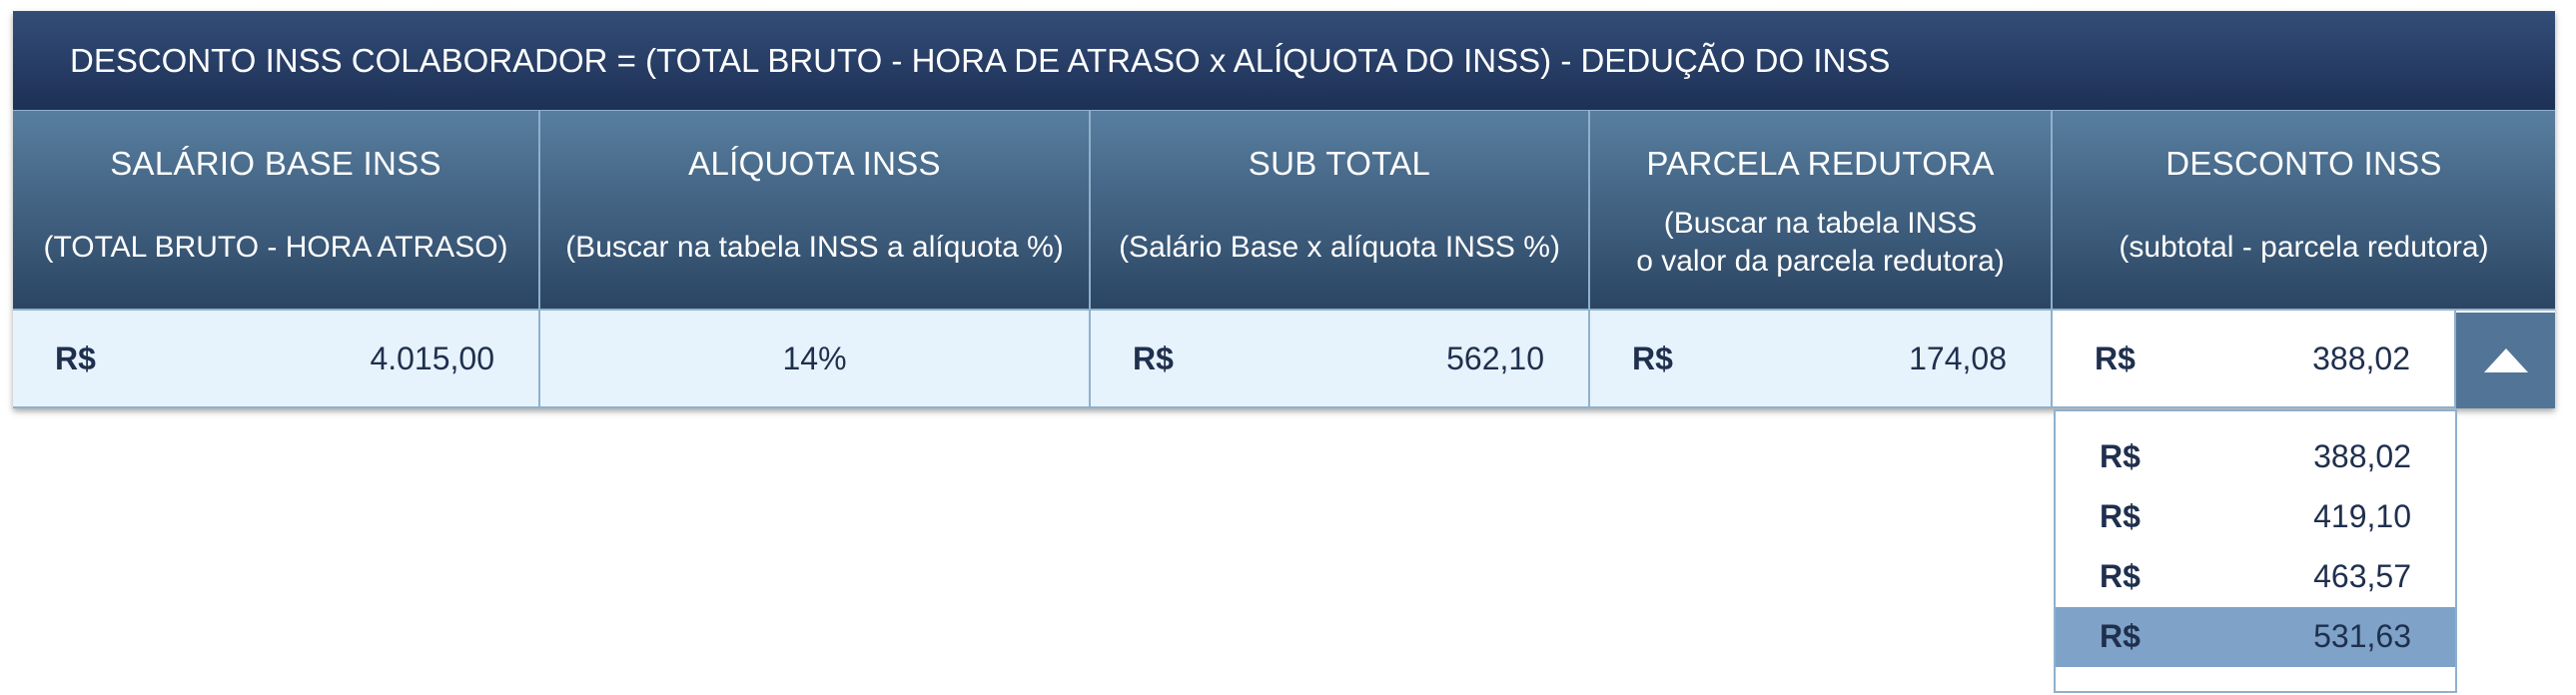 This screenshot has height=695, width=2576. Describe the element at coordinates (1958, 358) in the screenshot. I see `parcela-redutora-value: 174,08` at that location.